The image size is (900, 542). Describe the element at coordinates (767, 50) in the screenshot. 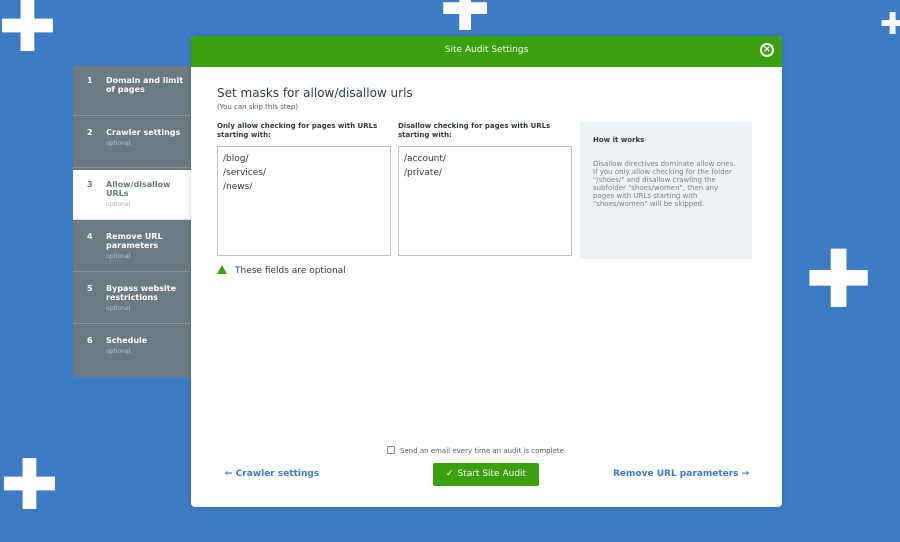

I see `close-circle-icon: ×` at that location.